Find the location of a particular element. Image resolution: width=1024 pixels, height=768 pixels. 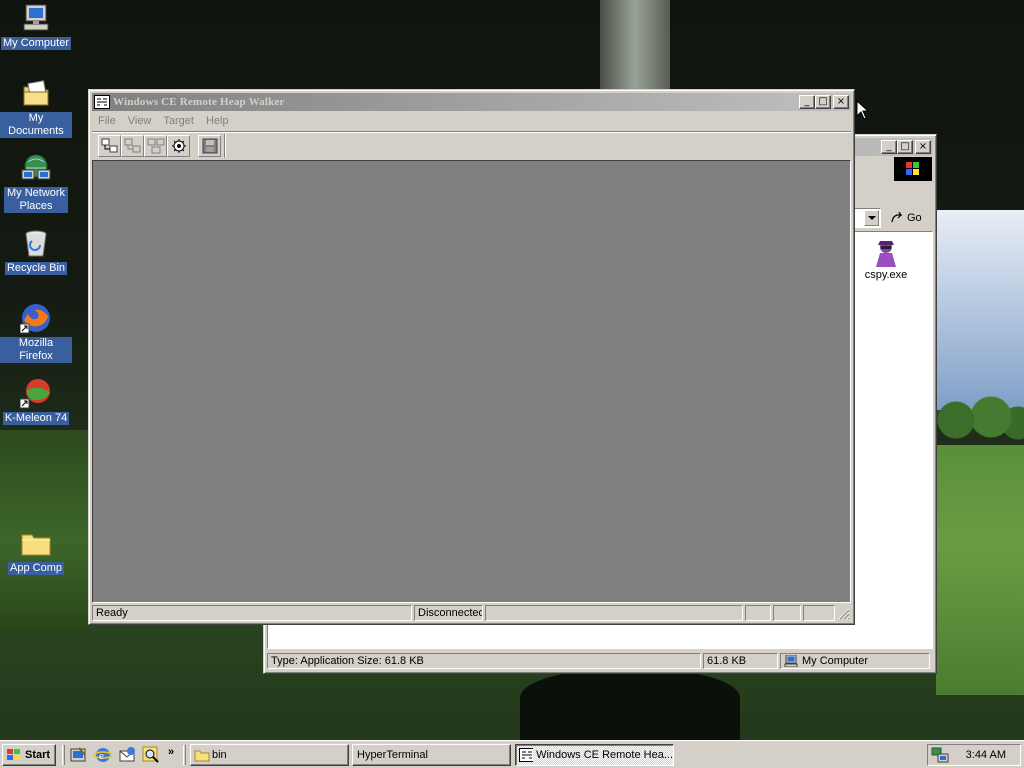

toolbar-separator is located at coordinates (225, 146).